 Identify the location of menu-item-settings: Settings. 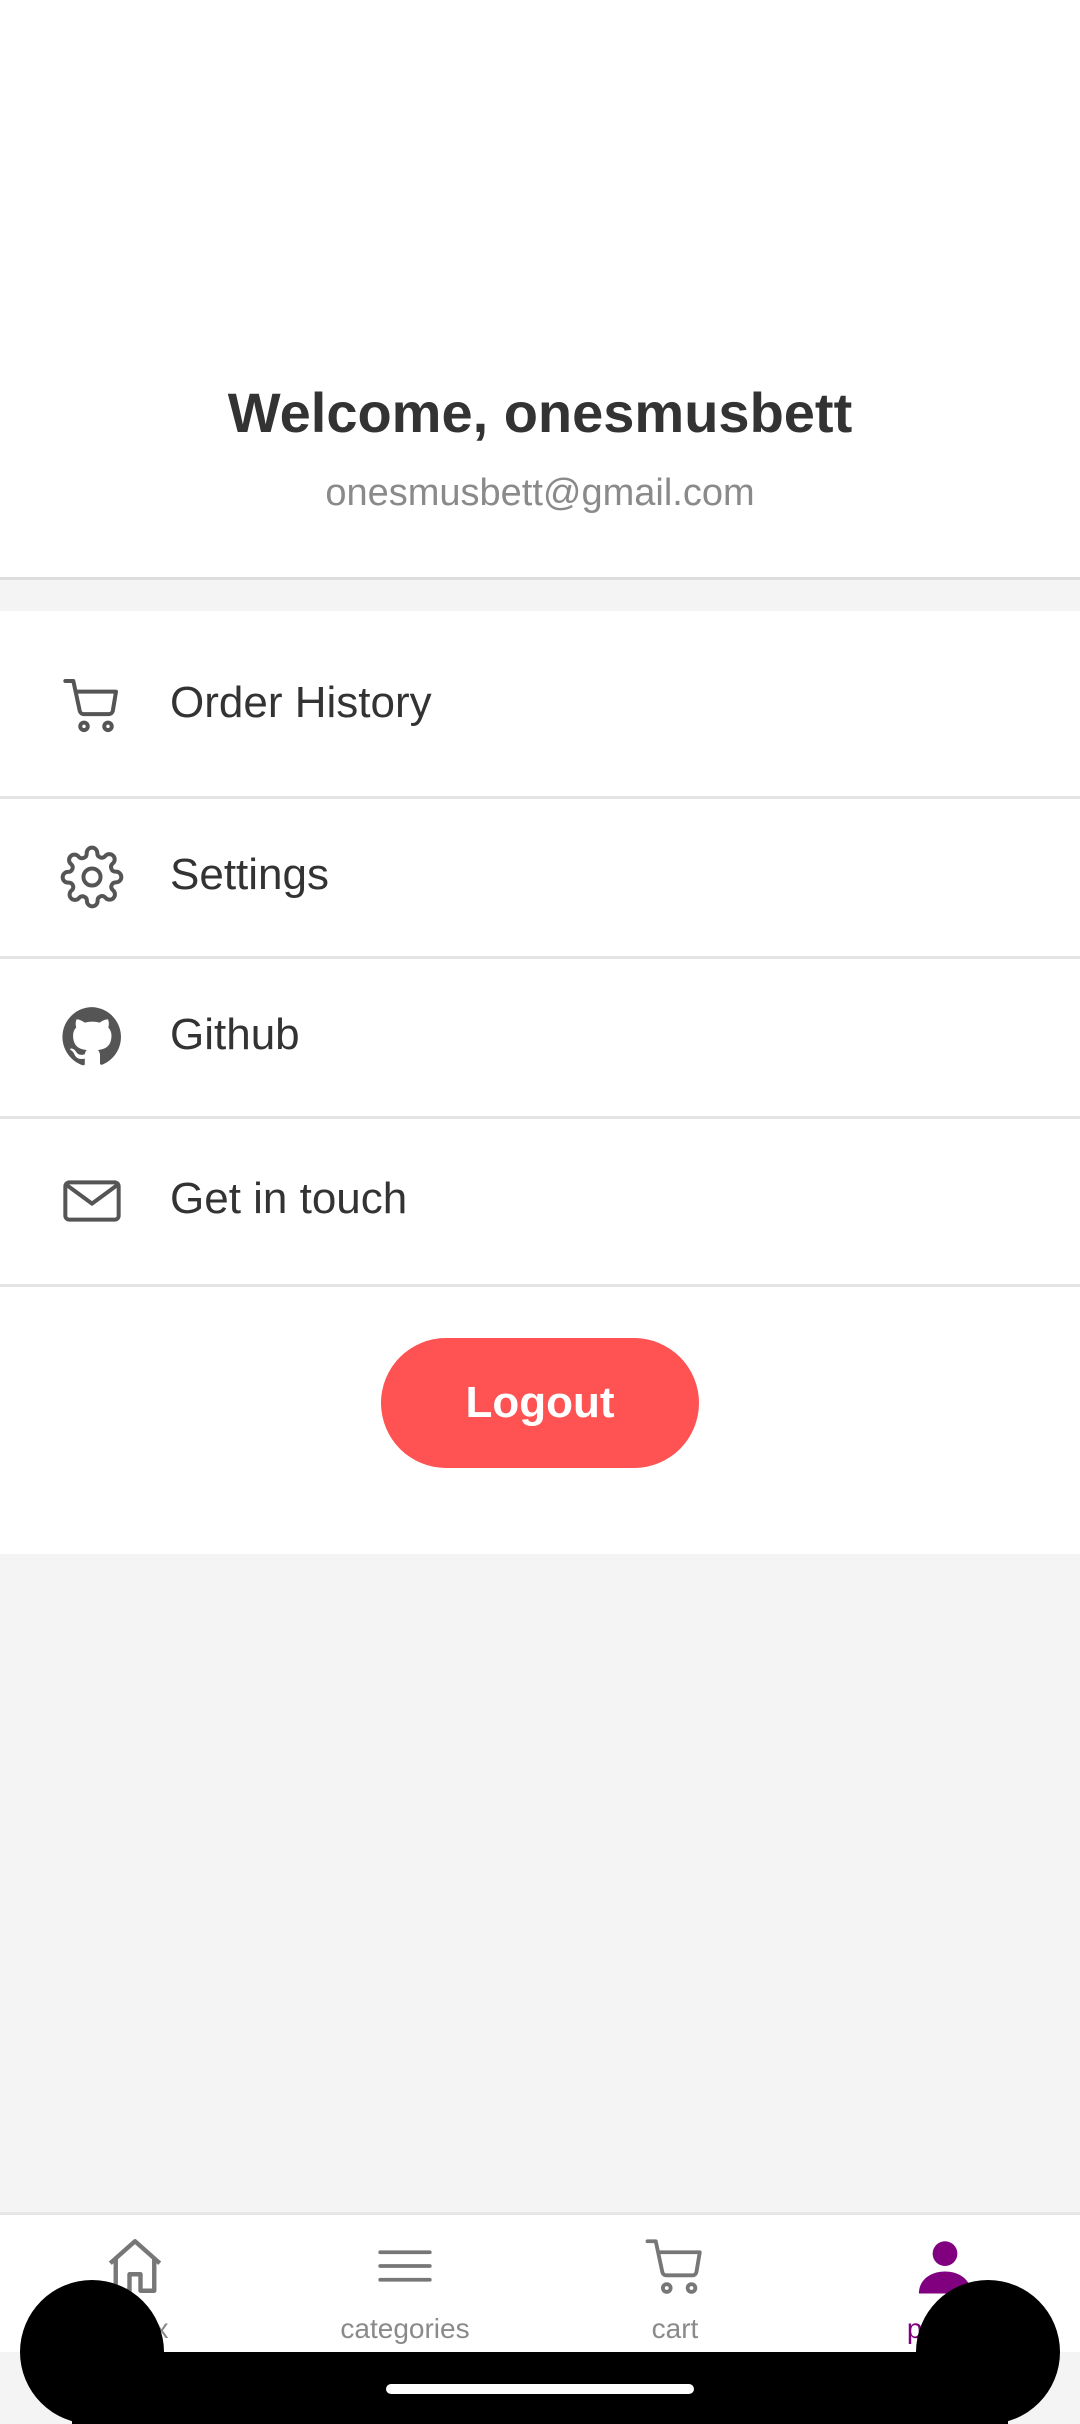
(540, 879).